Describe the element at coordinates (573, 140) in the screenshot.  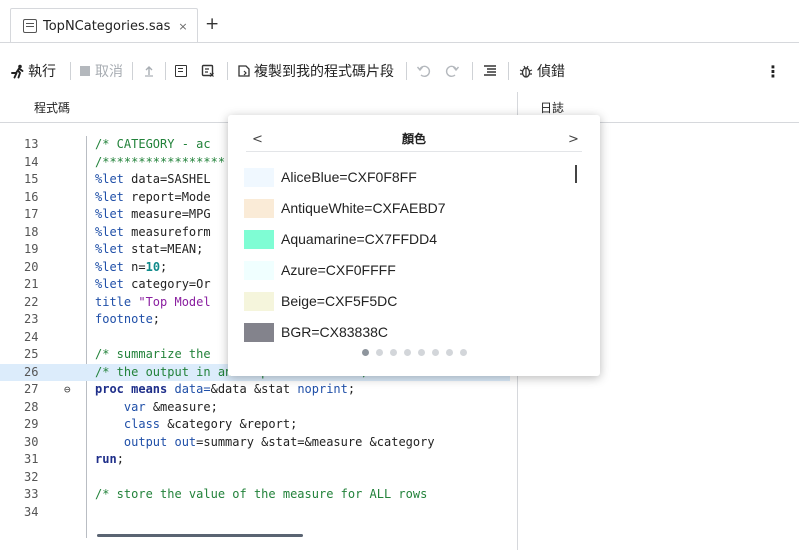
I see `next-page-button: >` at that location.